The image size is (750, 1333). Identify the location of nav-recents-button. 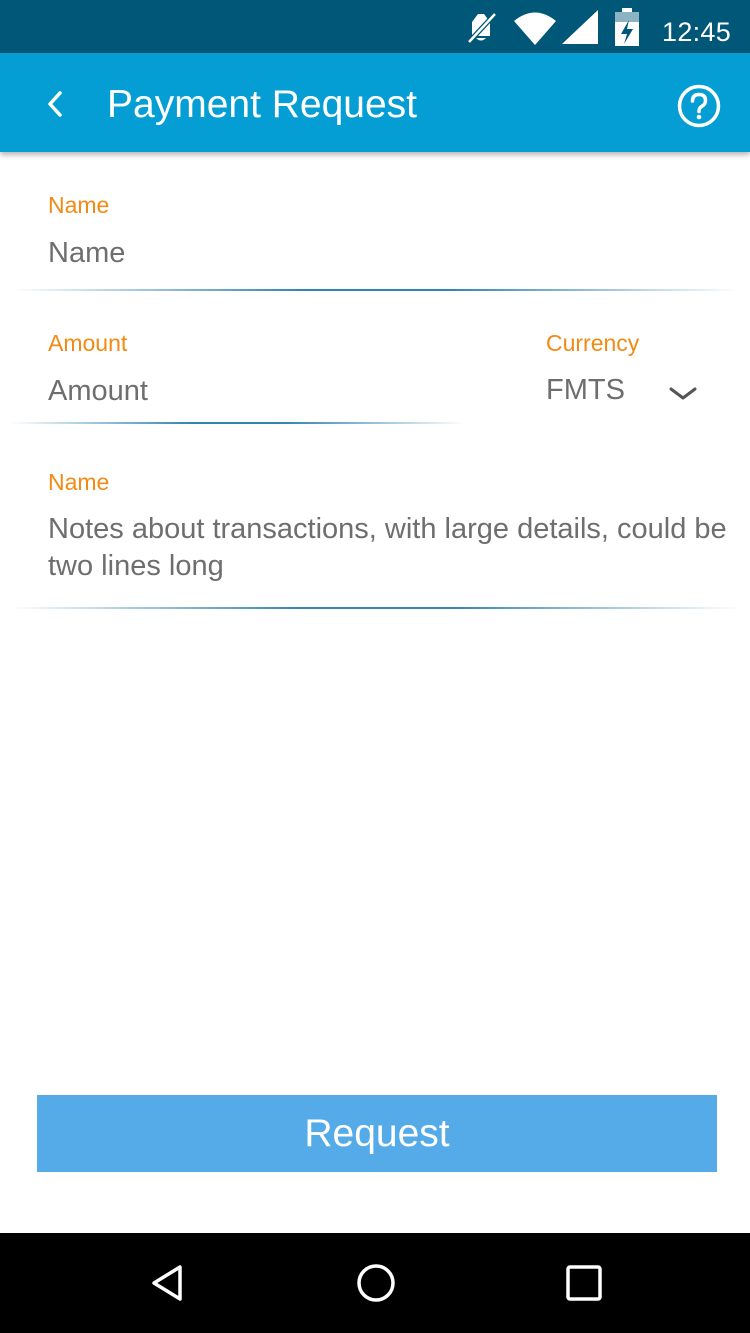
(584, 1283).